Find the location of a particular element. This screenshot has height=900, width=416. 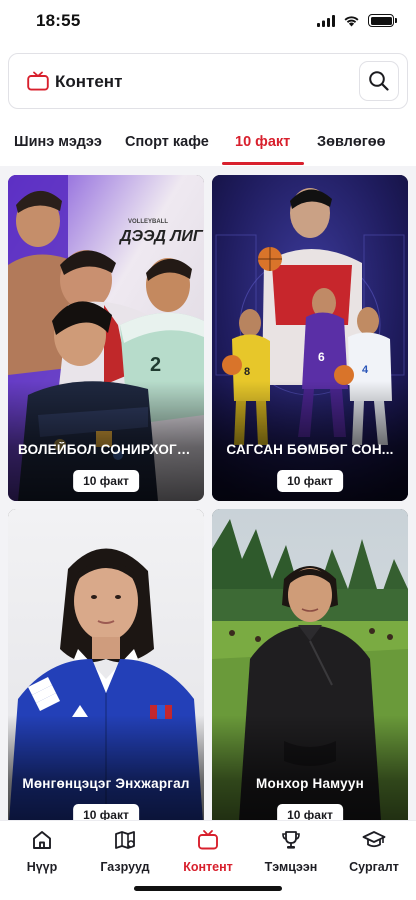

graduation-cap-icon is located at coordinates (374, 839).